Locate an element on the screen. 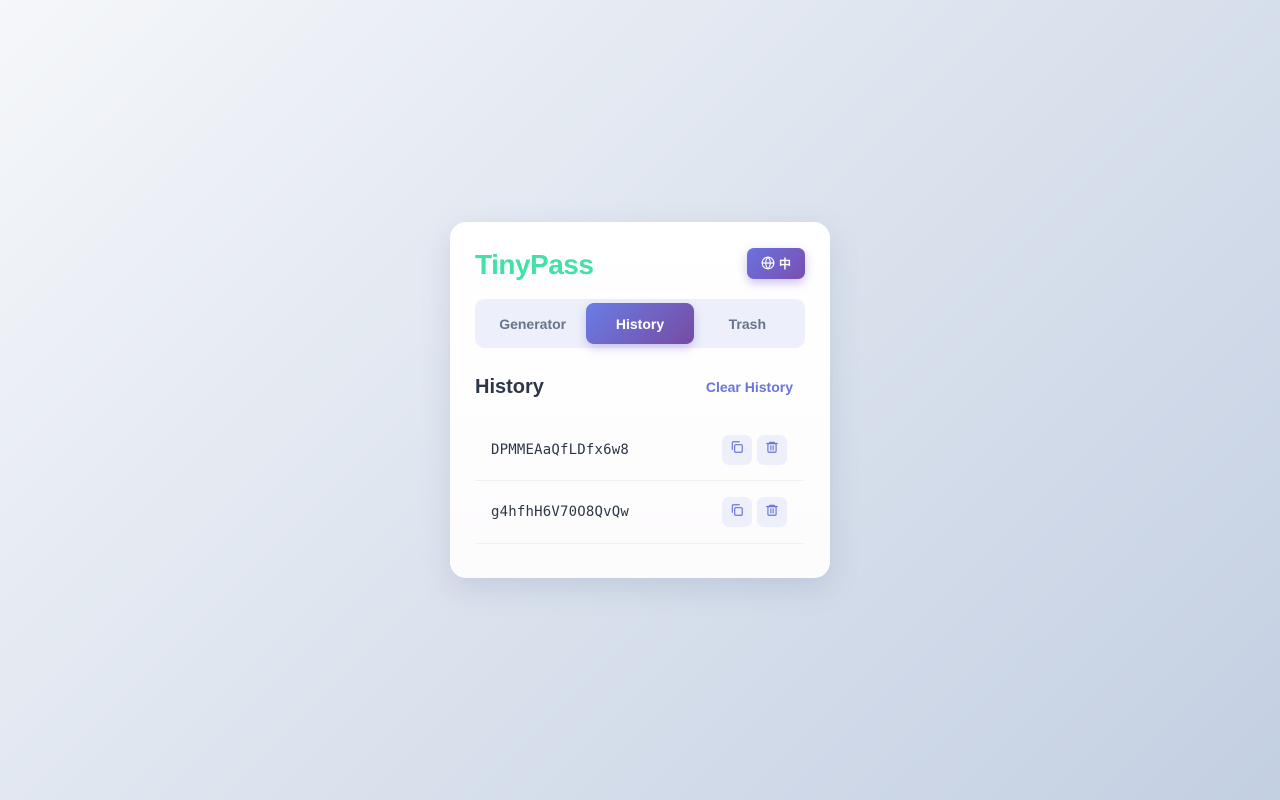  history-list: DPMMEAaQfLDfx6w8 g4hfhH6V70O8QvQw is located at coordinates (640, 481).